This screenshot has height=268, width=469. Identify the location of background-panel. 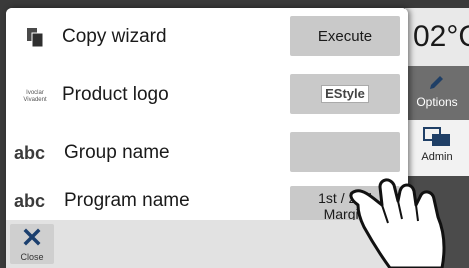
(437, 222).